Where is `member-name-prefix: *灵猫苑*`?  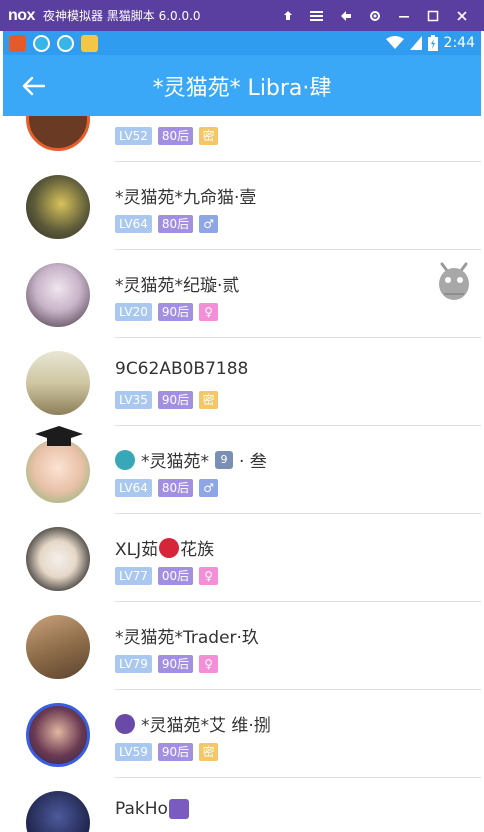 member-name-prefix: *灵猫苑* is located at coordinates (175, 462).